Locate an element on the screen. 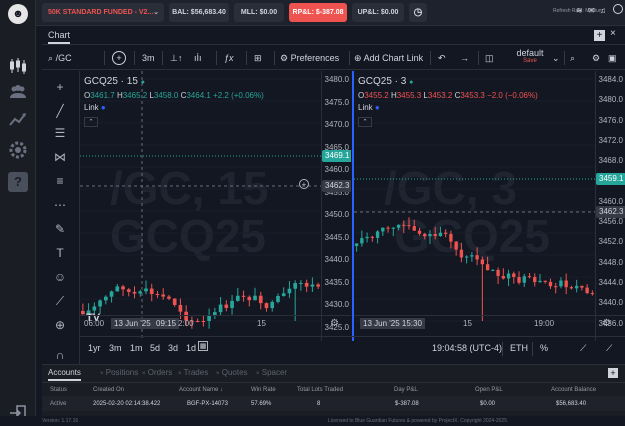 The height and width of the screenshot is (426, 625). crosshair-icon: + is located at coordinates (60, 87).